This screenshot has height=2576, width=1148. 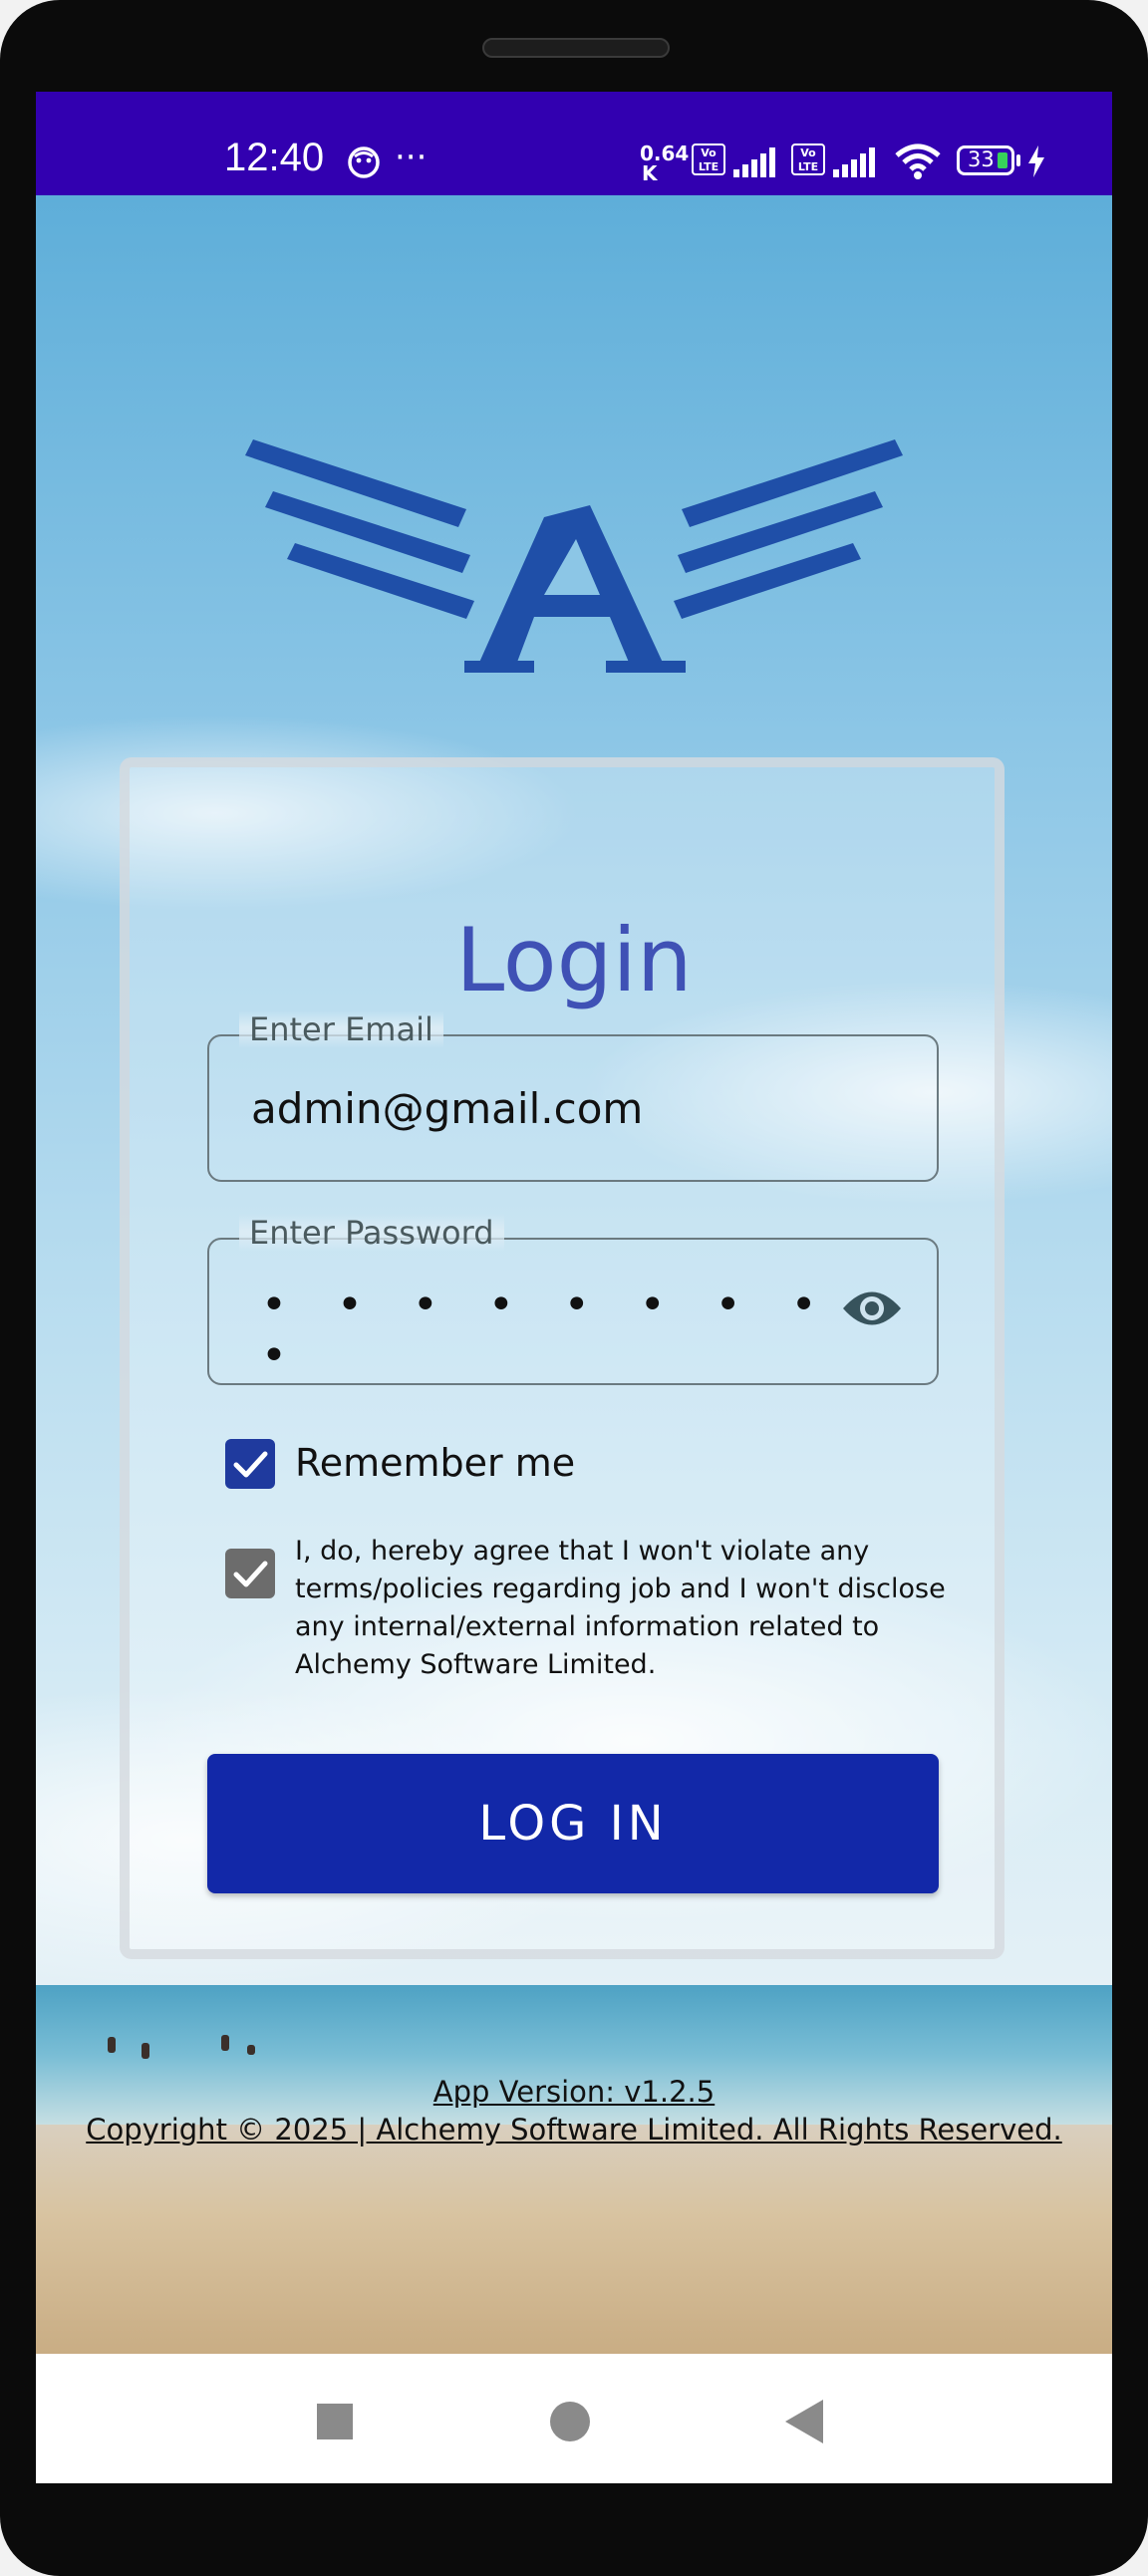 I want to click on battery-icon: 33, so click(x=985, y=160).